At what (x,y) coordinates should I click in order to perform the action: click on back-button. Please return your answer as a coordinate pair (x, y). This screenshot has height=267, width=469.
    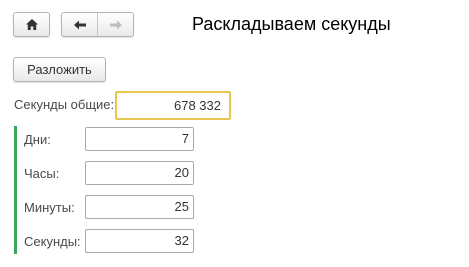
    Looking at the image, I should click on (79, 24).